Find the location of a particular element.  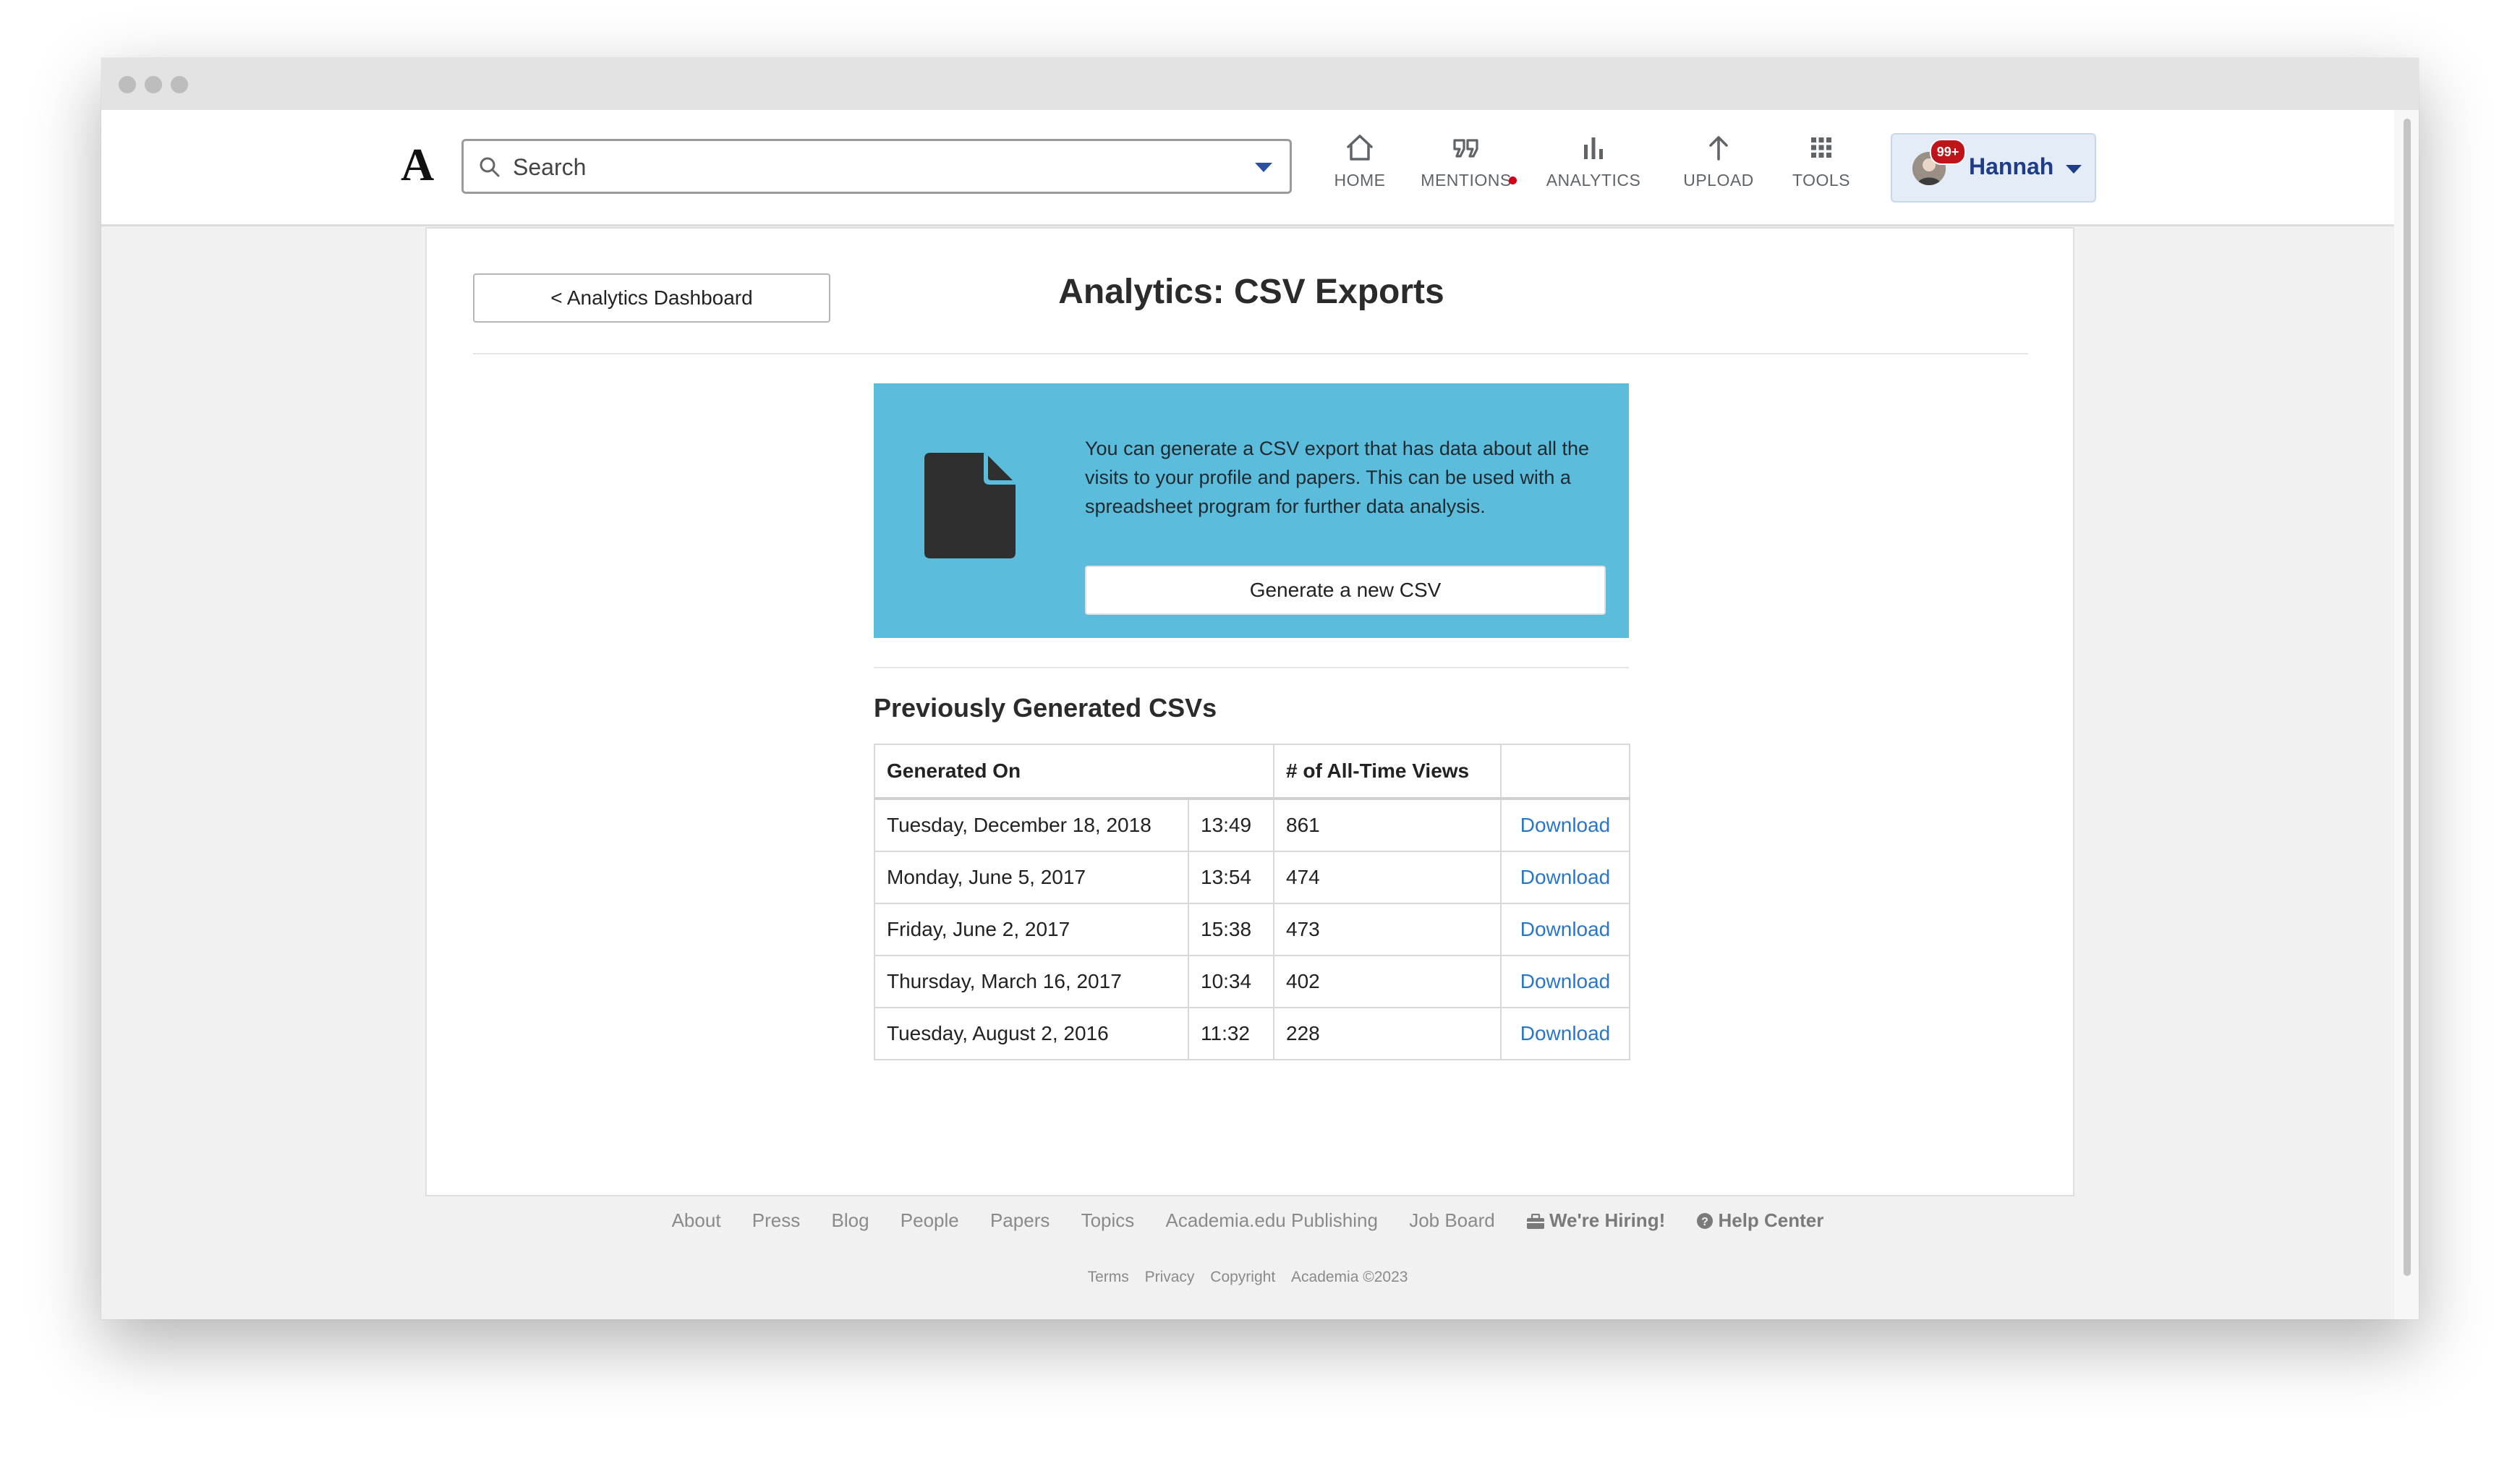

column-header-action is located at coordinates (1565, 772).